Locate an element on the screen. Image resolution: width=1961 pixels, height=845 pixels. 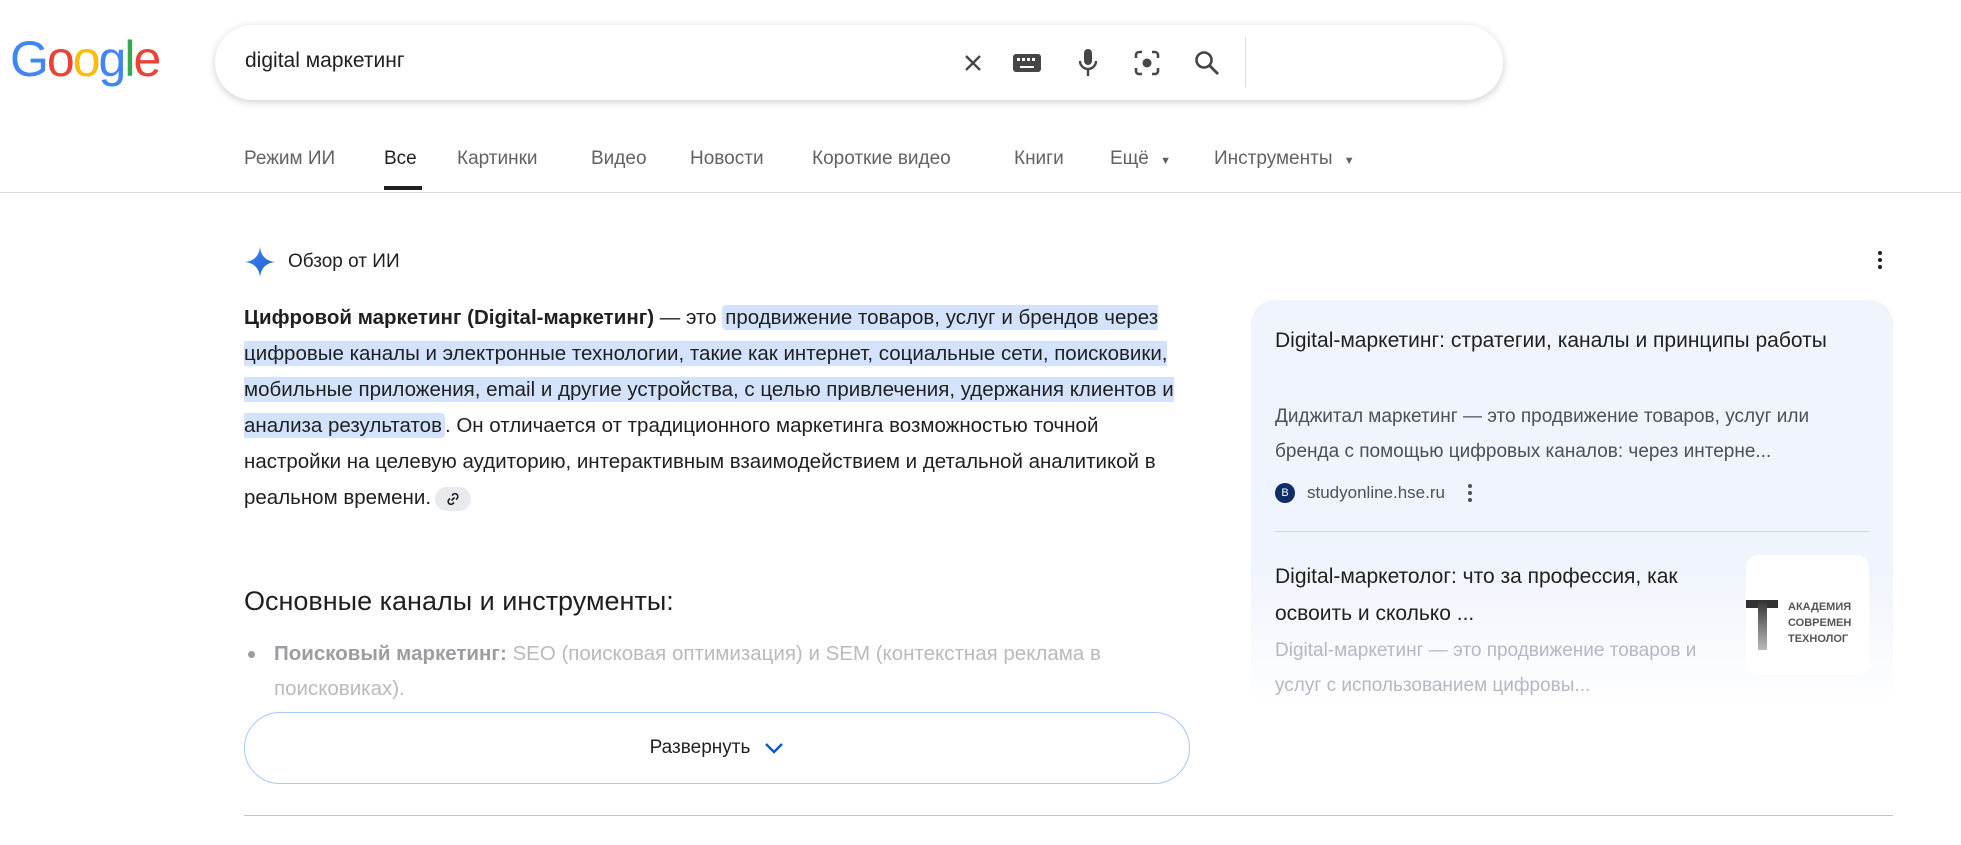
gemini-sparkle-icon is located at coordinates (260, 262).